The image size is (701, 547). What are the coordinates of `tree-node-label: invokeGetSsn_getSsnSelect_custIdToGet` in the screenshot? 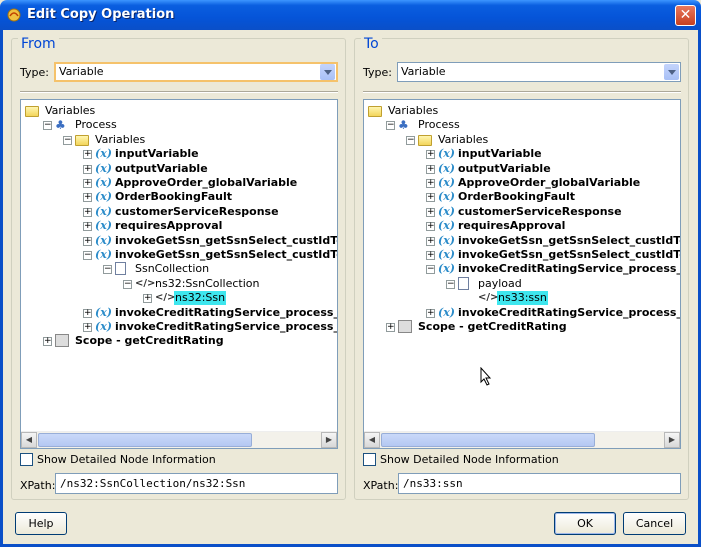 It's located at (569, 254).